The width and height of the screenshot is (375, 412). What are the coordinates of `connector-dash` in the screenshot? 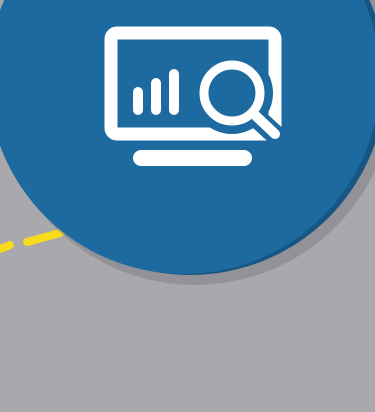 It's located at (7, 247).